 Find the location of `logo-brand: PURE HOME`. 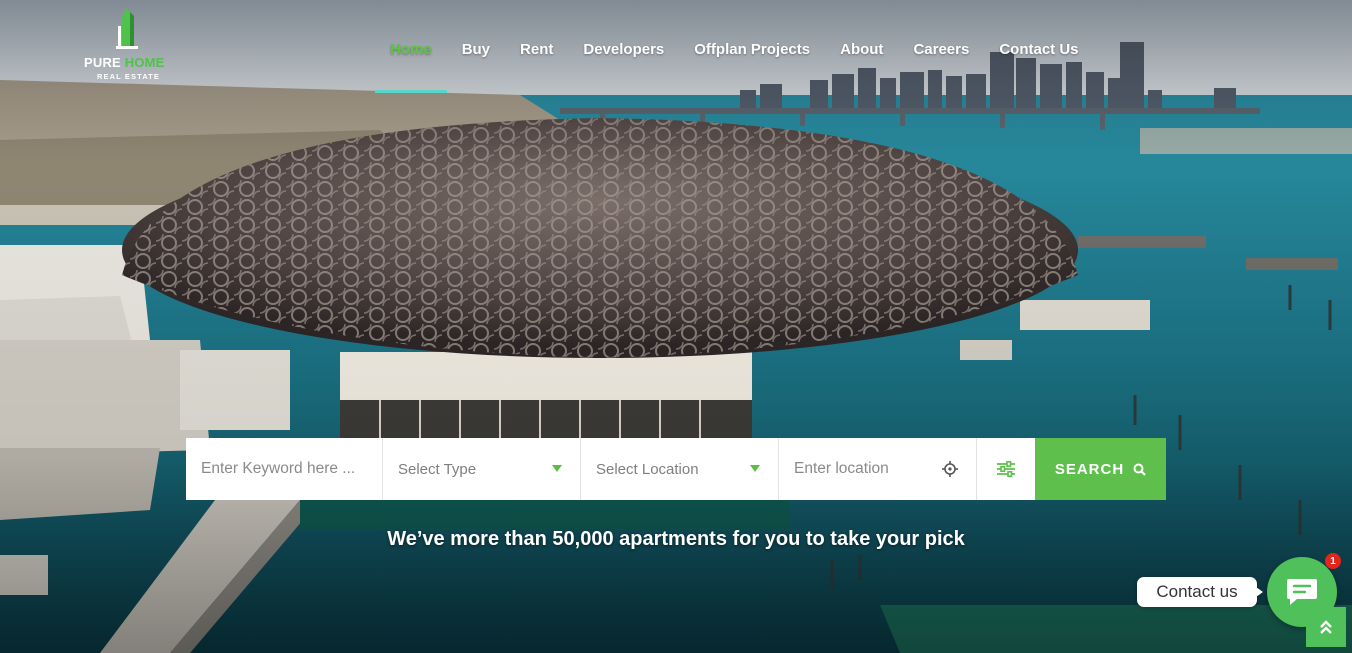

logo-brand: PURE HOME is located at coordinates (124, 62).